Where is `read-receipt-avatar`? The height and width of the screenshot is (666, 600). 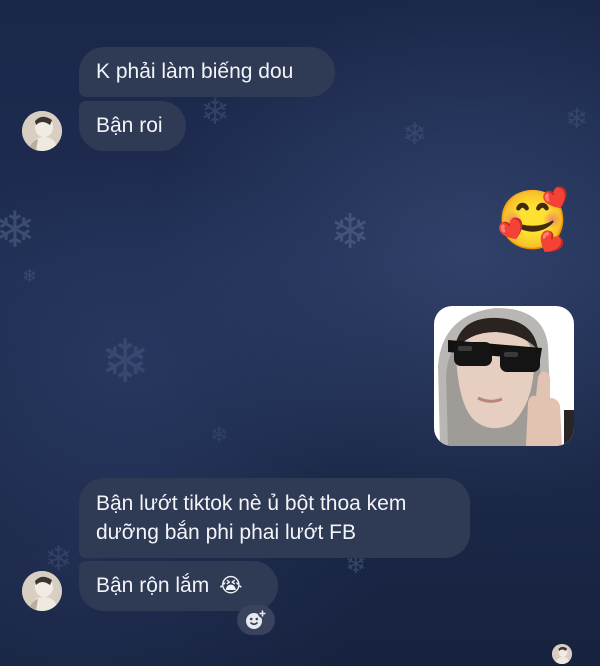
read-receipt-avatar is located at coordinates (562, 654).